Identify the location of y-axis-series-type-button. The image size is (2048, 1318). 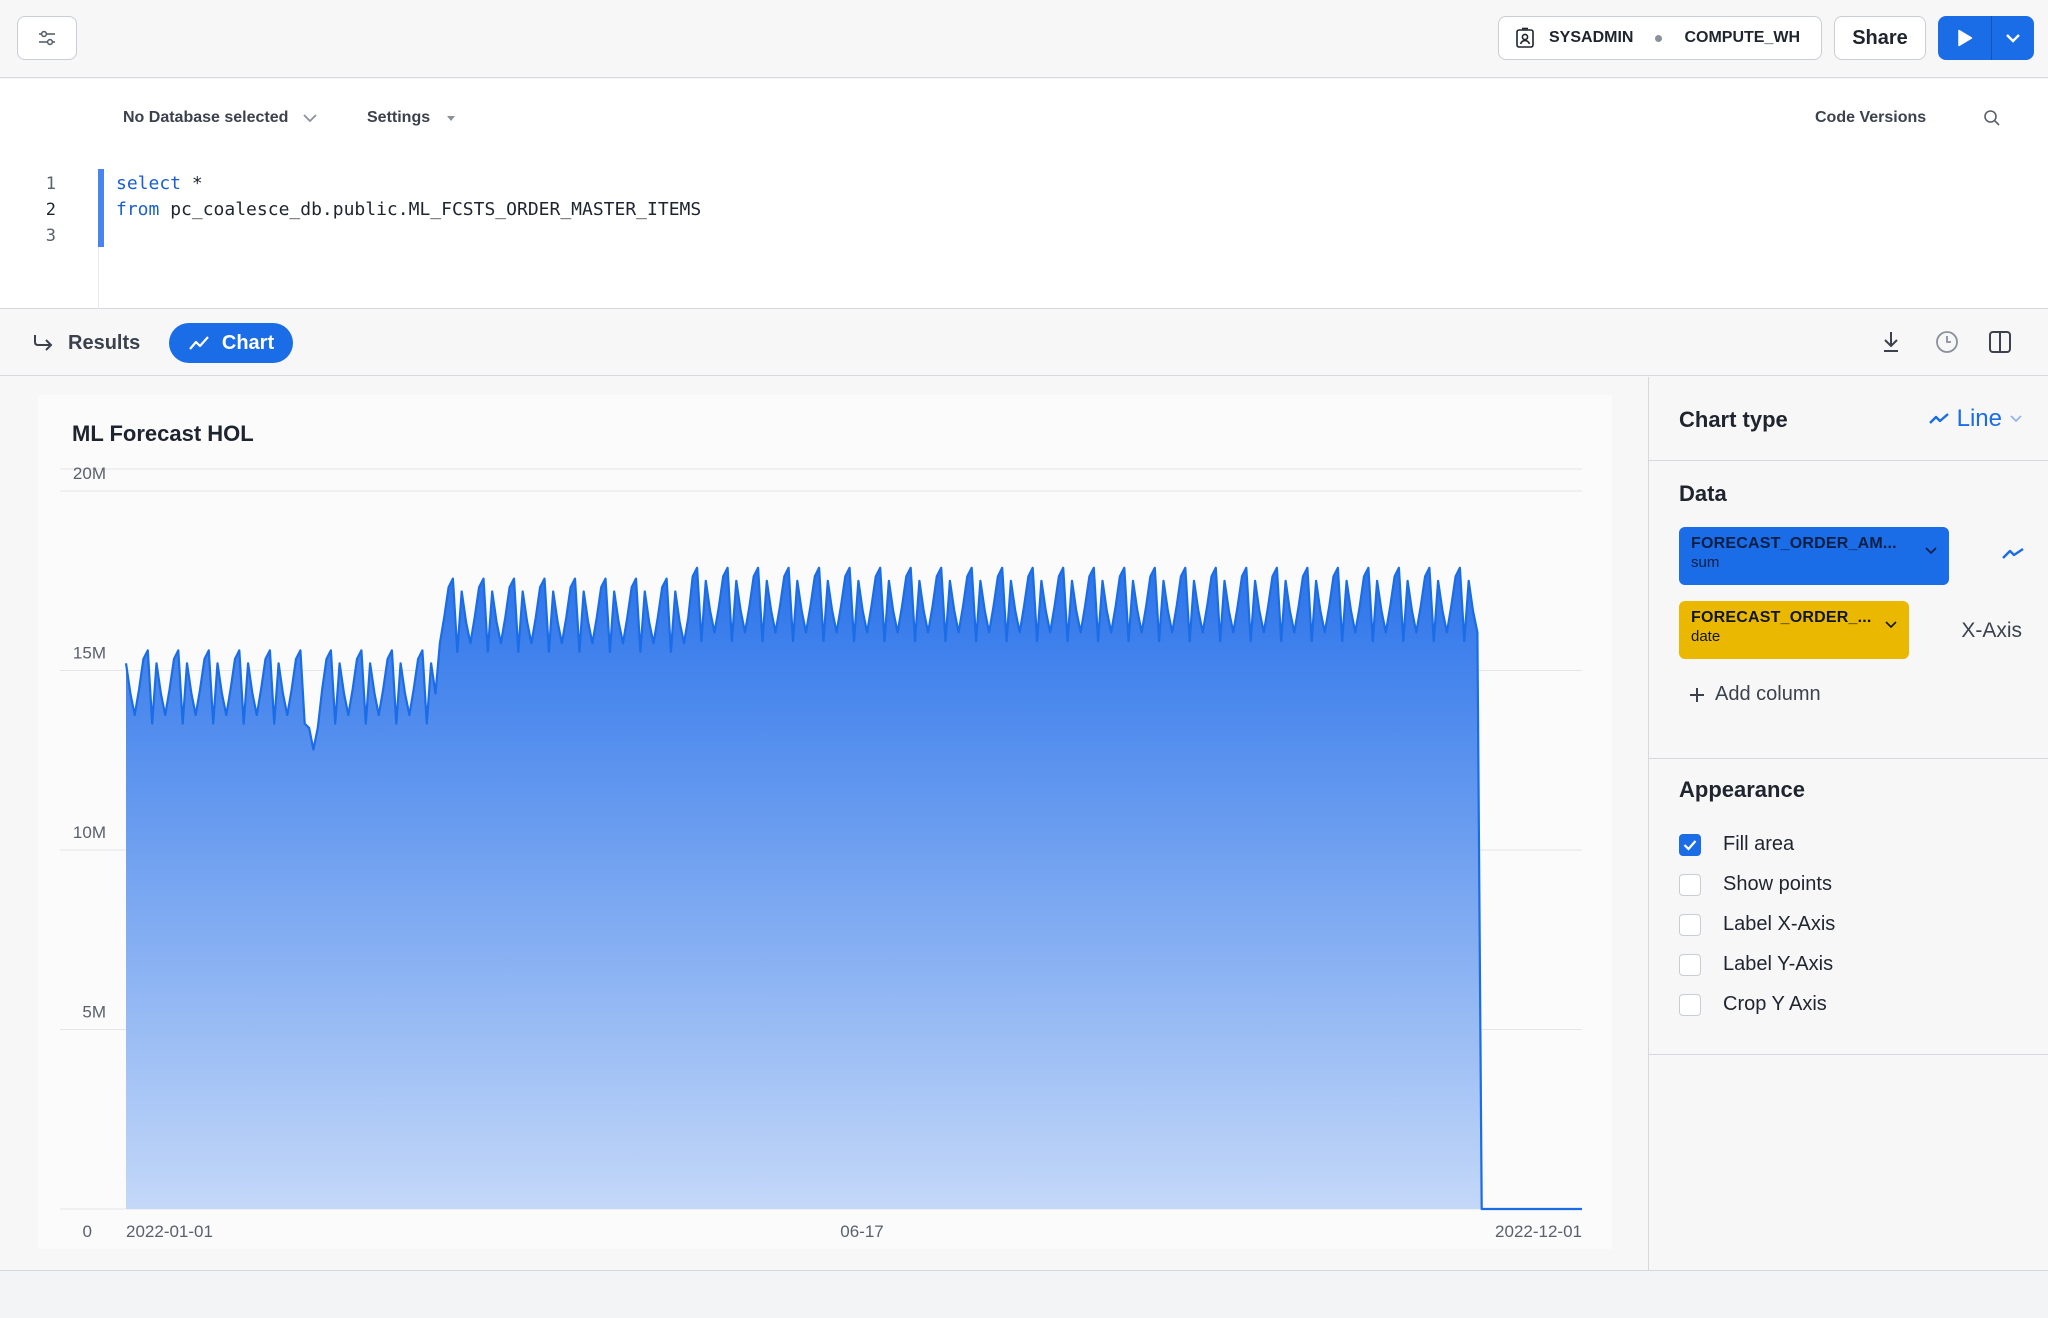
(2013, 556).